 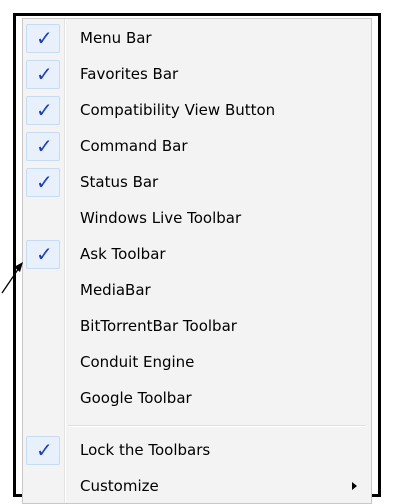 I want to click on menu-item-windows-live-toolbar: Windows Live Toolbar, so click(x=197, y=218).